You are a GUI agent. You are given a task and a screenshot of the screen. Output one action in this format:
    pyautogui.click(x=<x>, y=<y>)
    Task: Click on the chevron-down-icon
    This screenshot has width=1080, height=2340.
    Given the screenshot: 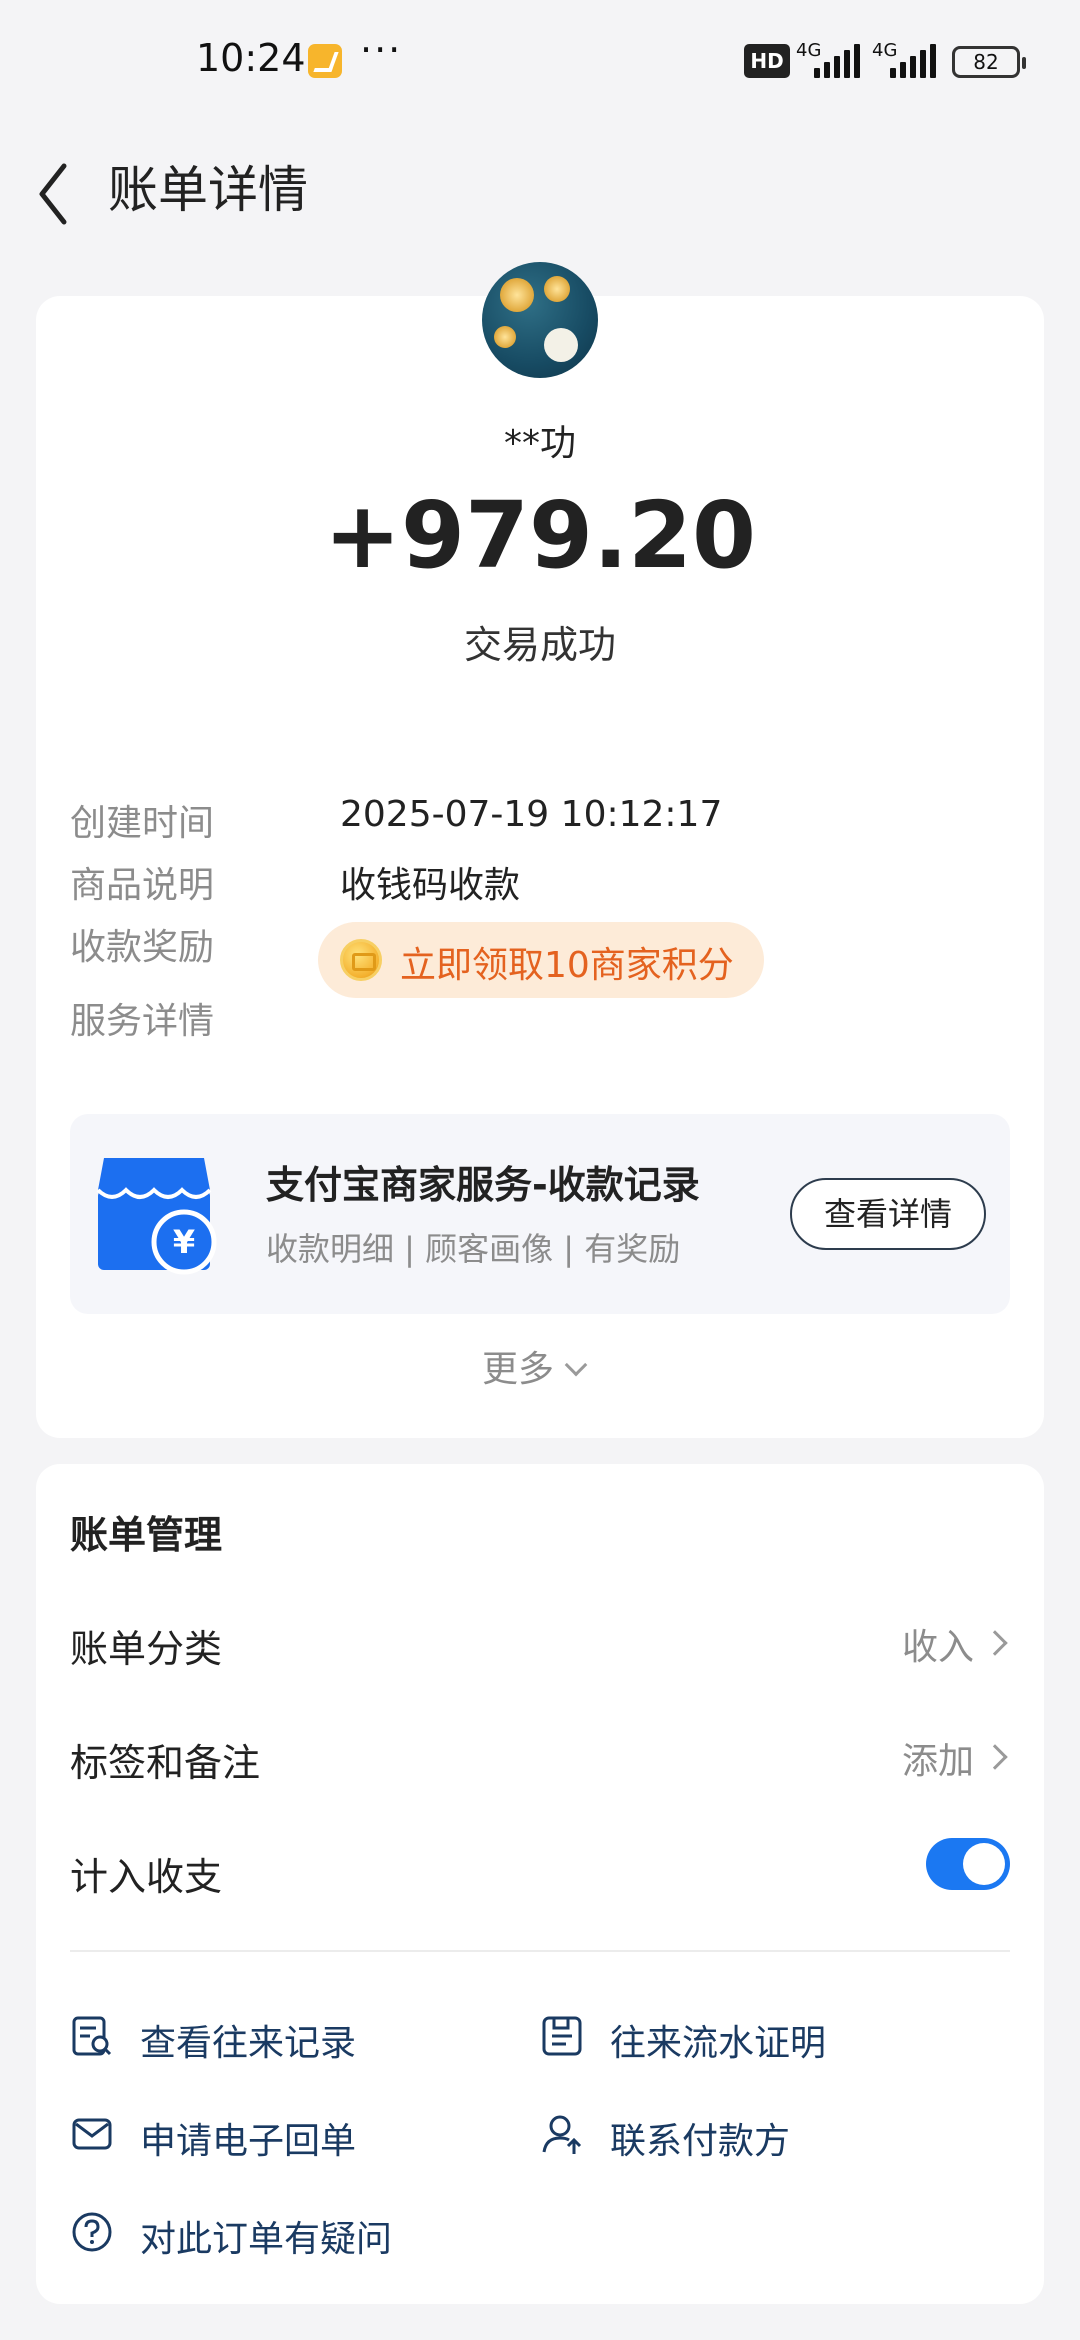 What is the action you would take?
    pyautogui.click(x=576, y=1365)
    